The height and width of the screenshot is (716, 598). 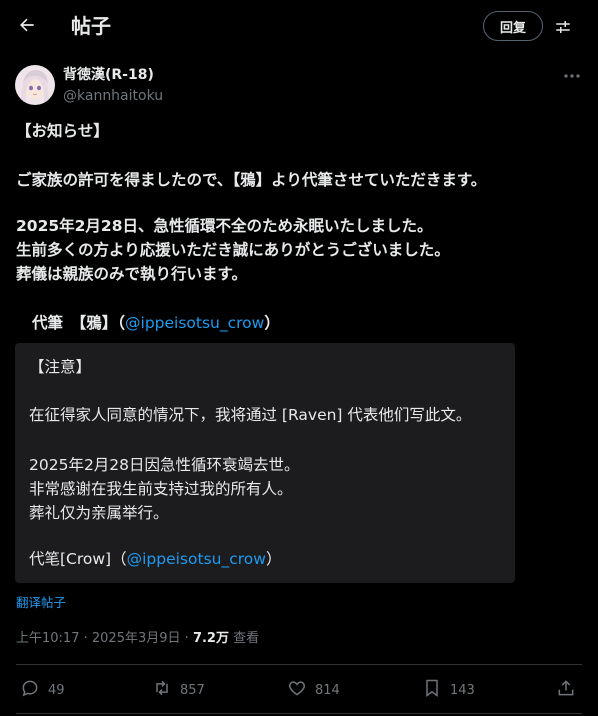 What do you see at coordinates (164, 465) in the screenshot?
I see `translation-line: 2025年2月28日因急性循环衰竭去世。` at bounding box center [164, 465].